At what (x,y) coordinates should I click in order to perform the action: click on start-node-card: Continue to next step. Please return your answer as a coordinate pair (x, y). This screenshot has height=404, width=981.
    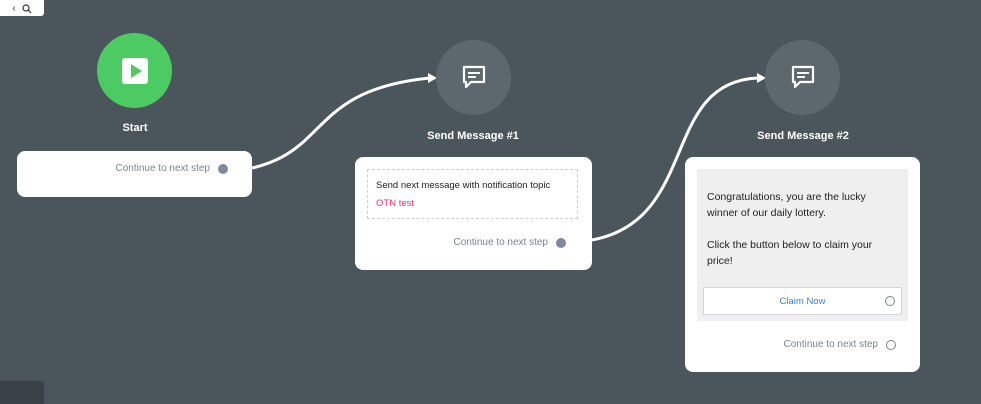
    Looking at the image, I should click on (134, 174).